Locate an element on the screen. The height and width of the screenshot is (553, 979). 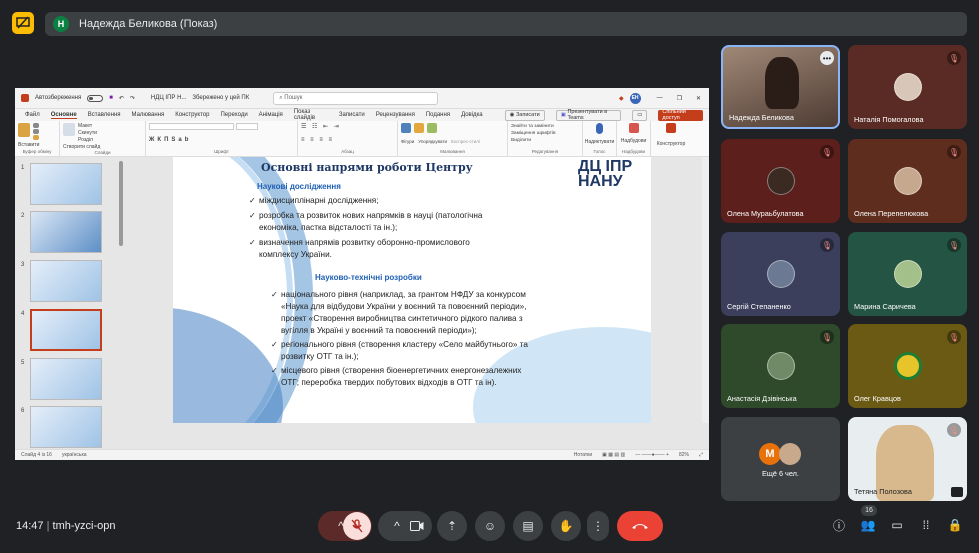
menu-slideshow: Показ слайдів is located at coordinates (311, 115).